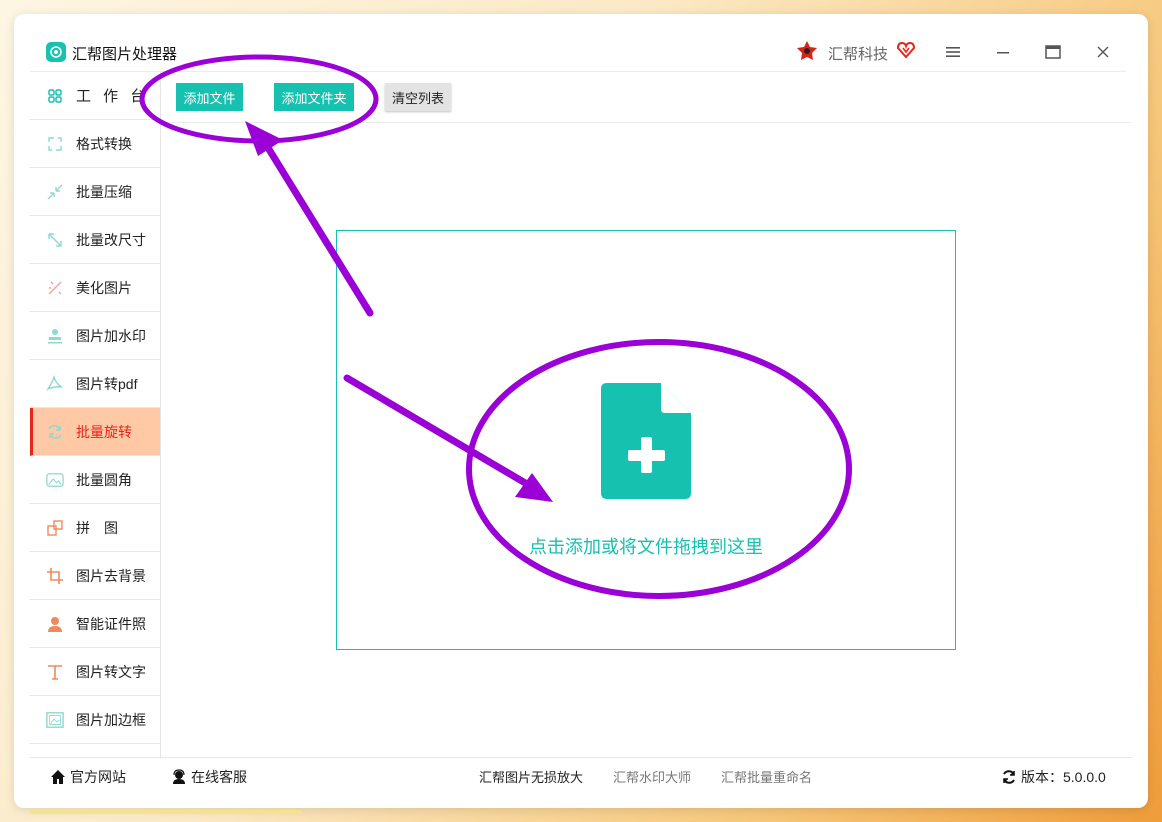 The image size is (1162, 822). Describe the element at coordinates (55, 240) in the screenshot. I see `resize-icon` at that location.